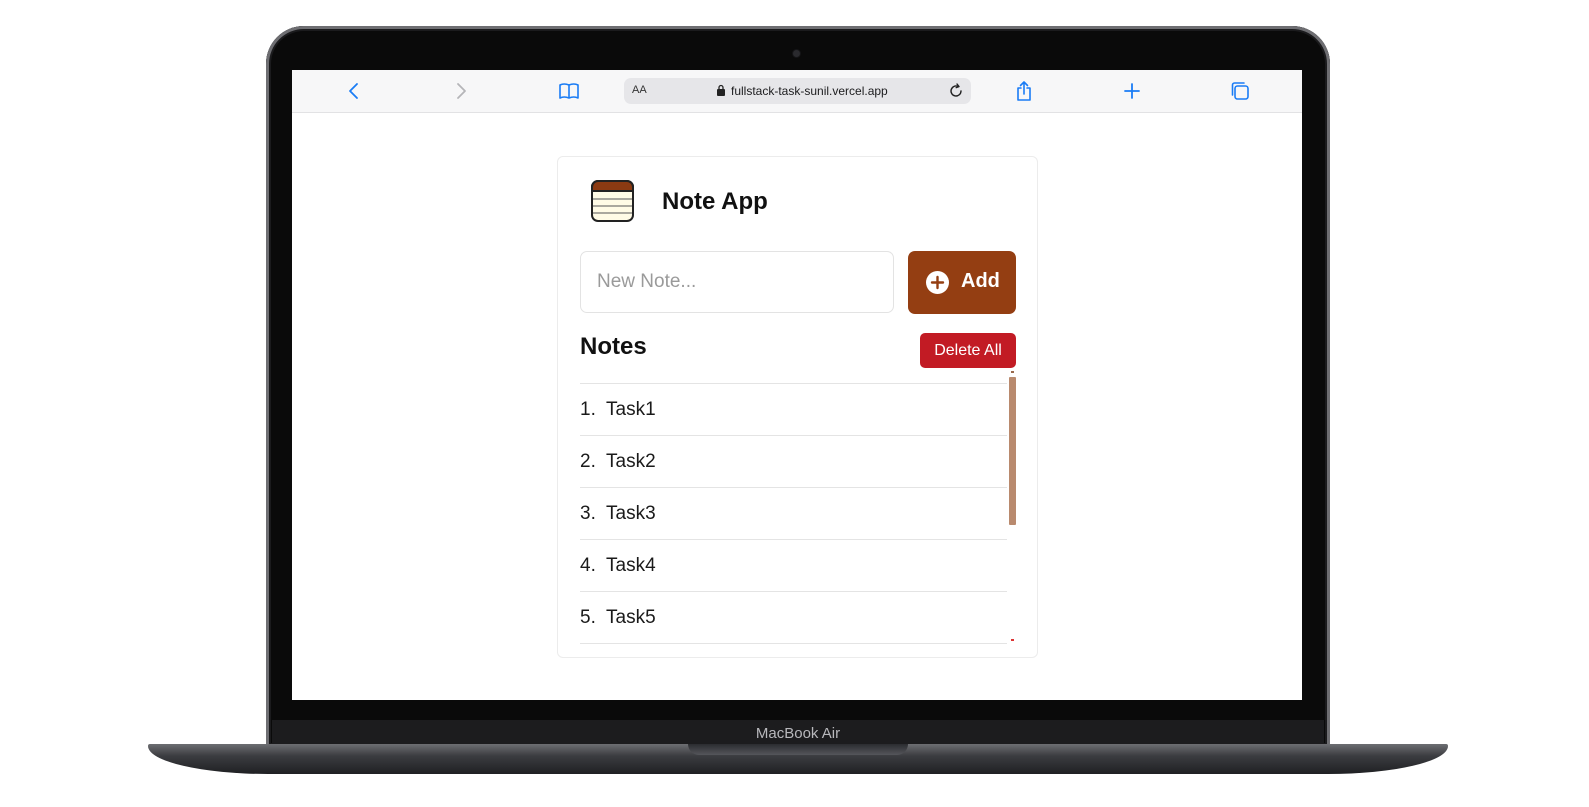 Image resolution: width=1589 pixels, height=807 pixels. What do you see at coordinates (721, 90) in the screenshot?
I see `lock-icon` at bounding box center [721, 90].